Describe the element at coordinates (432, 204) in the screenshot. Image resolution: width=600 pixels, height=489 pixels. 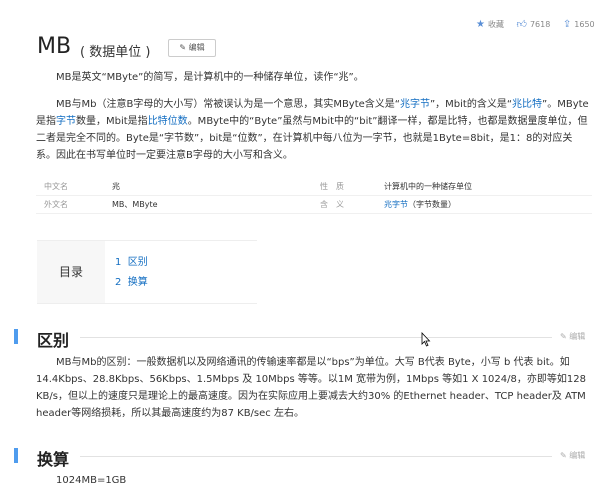
I see `info-value-rest: （字节数量）` at that location.